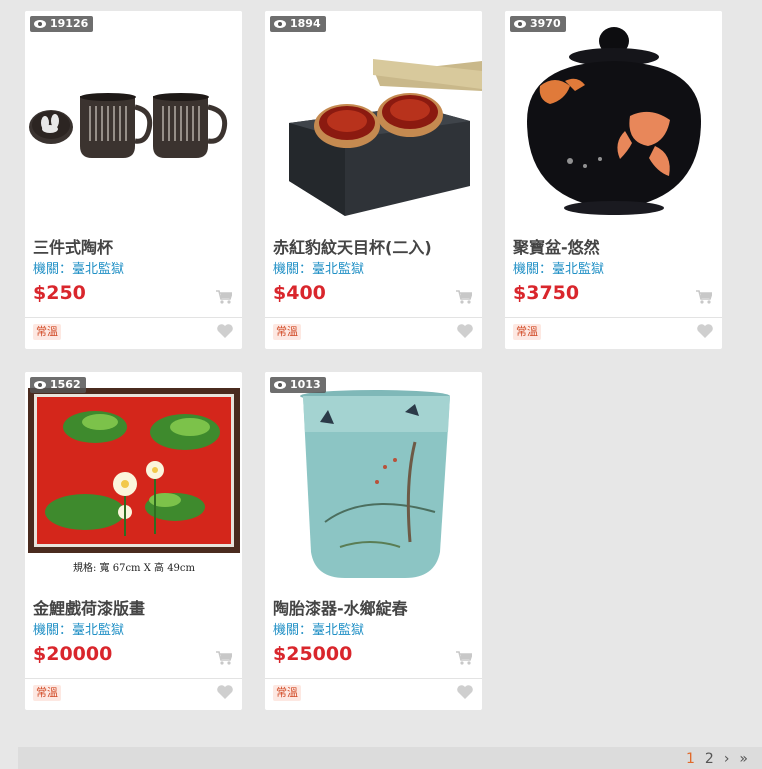 The height and width of the screenshot is (769, 762). I want to click on view-count-value: 1562, so click(65, 384).